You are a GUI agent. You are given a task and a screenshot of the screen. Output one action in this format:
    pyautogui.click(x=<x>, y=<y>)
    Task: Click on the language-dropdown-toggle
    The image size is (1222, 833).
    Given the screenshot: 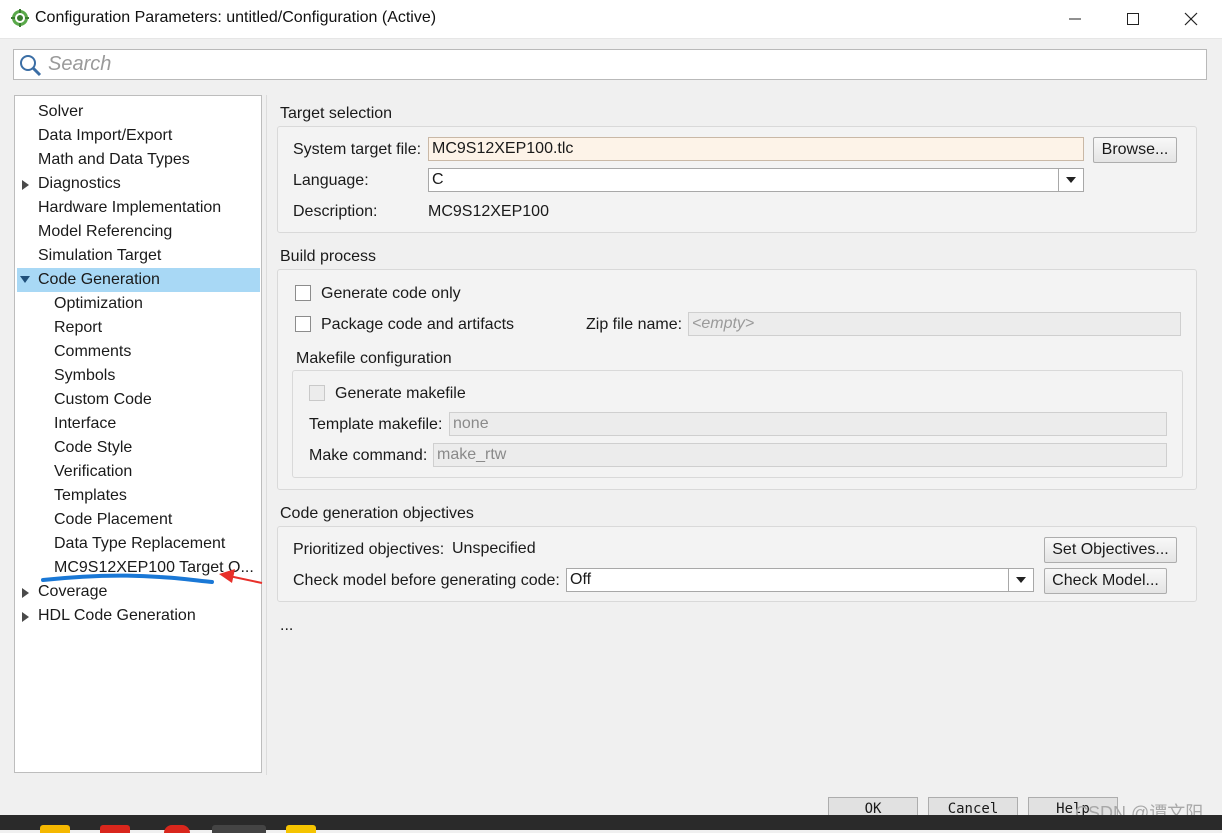 What is the action you would take?
    pyautogui.click(x=1070, y=180)
    